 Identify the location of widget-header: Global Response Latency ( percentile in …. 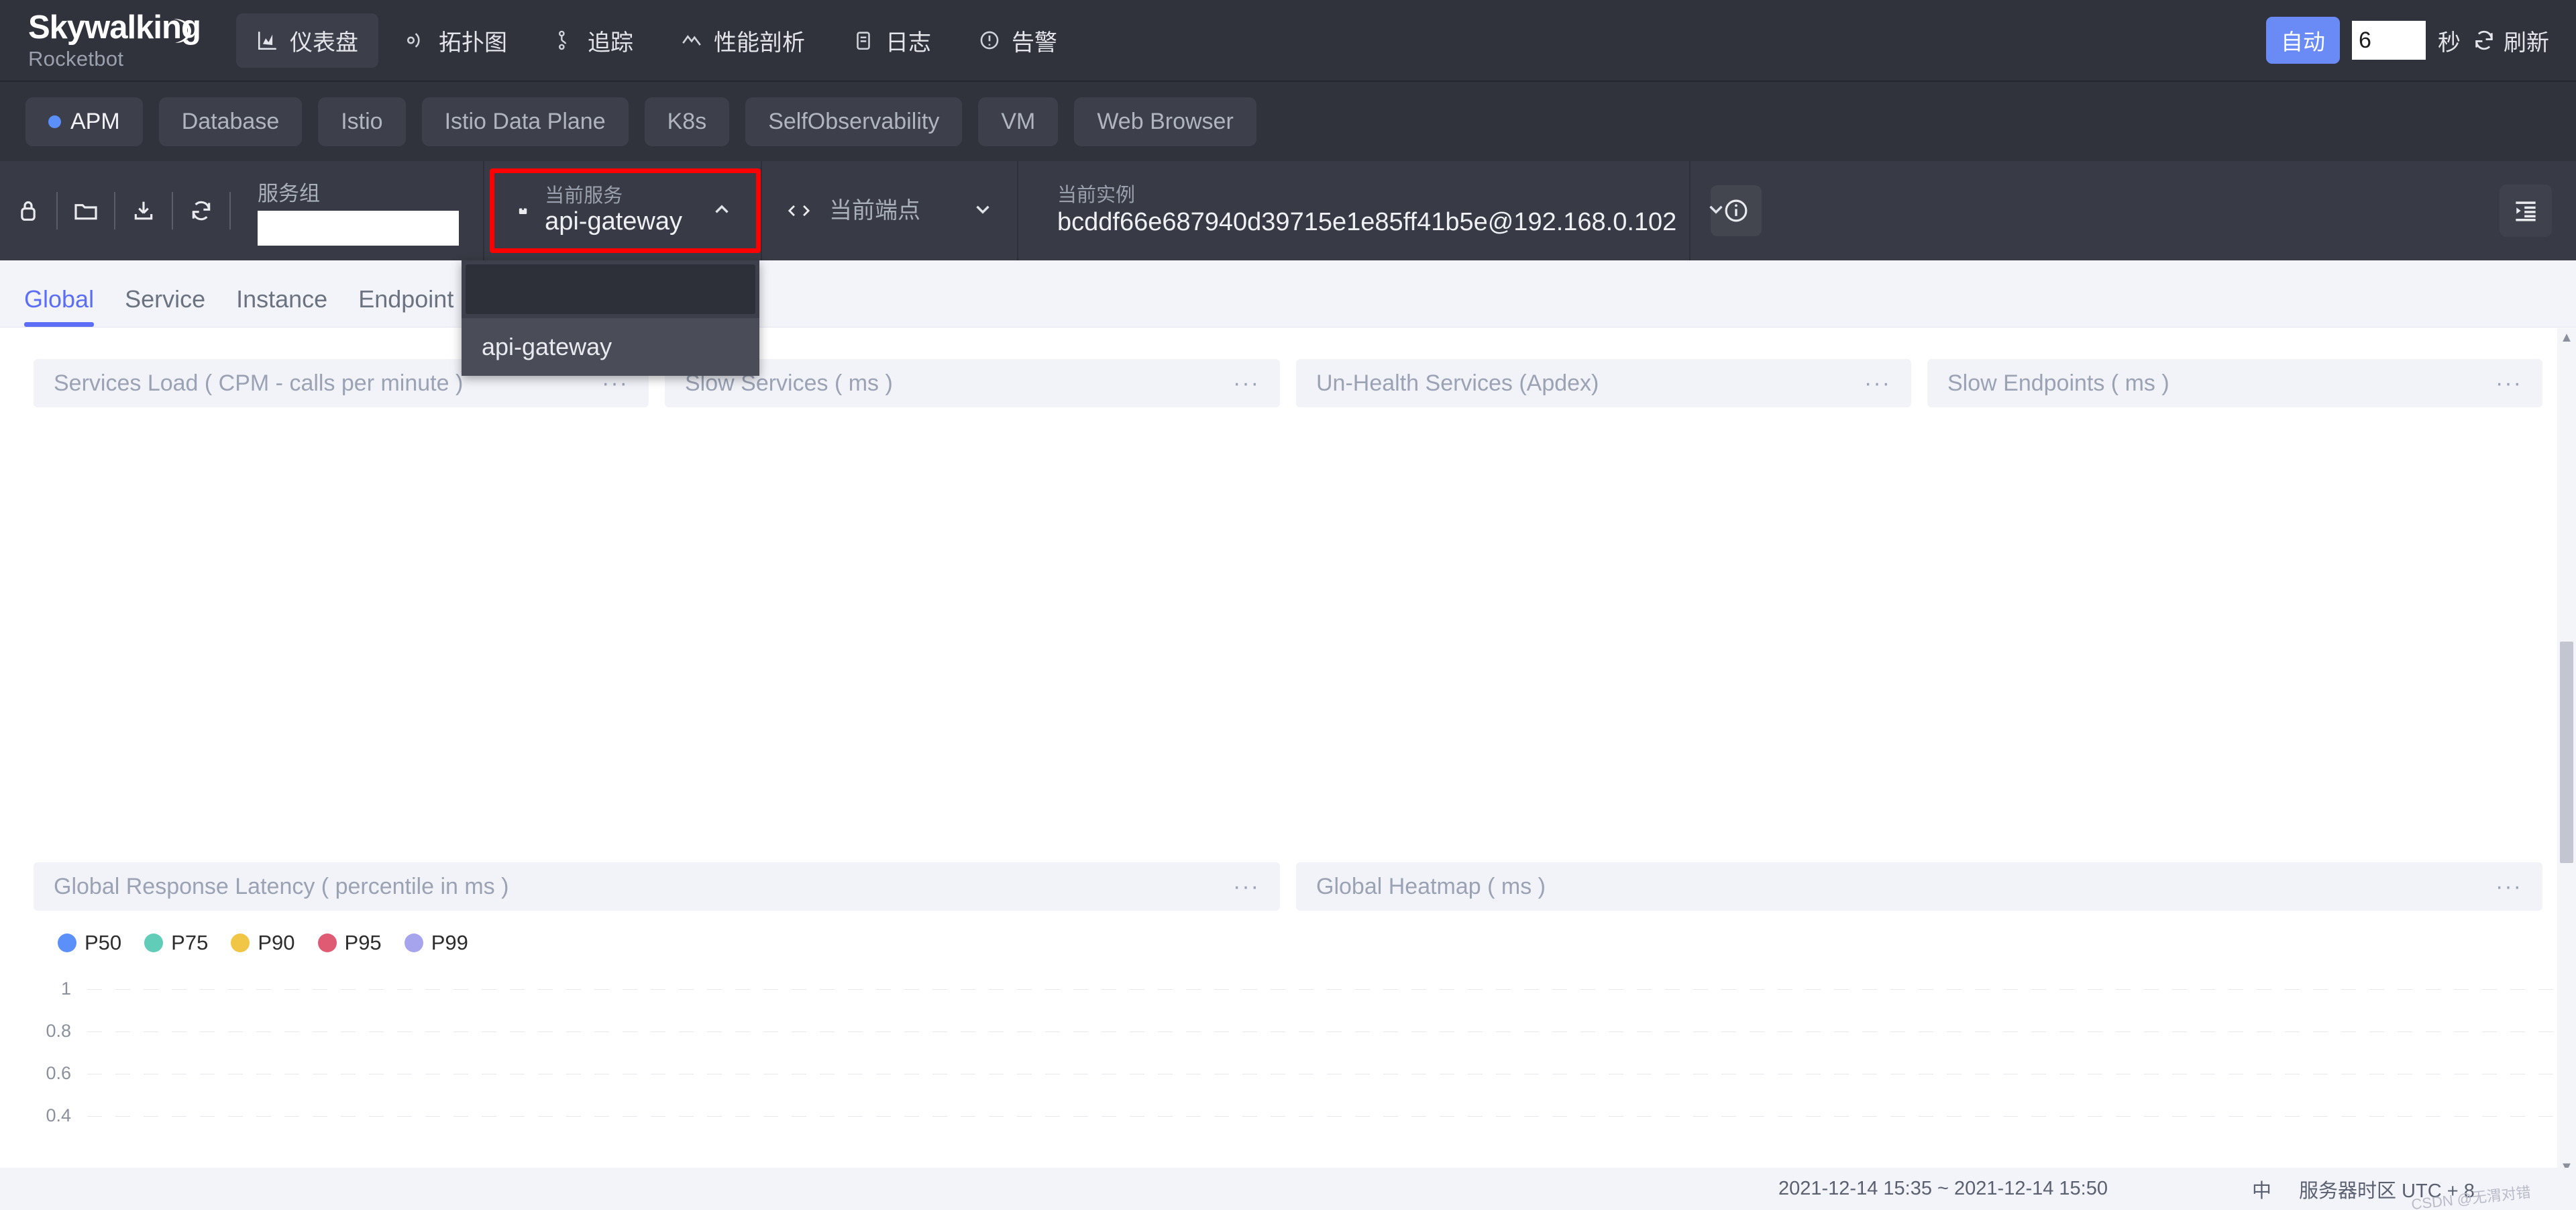
(657, 886).